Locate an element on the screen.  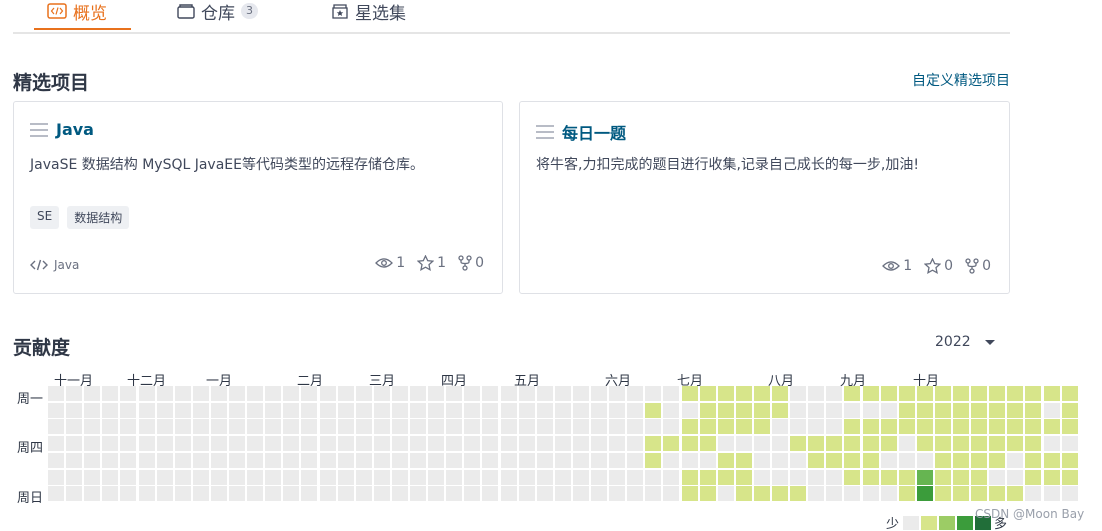
fork-stat: 0 is located at coordinates (471, 263).